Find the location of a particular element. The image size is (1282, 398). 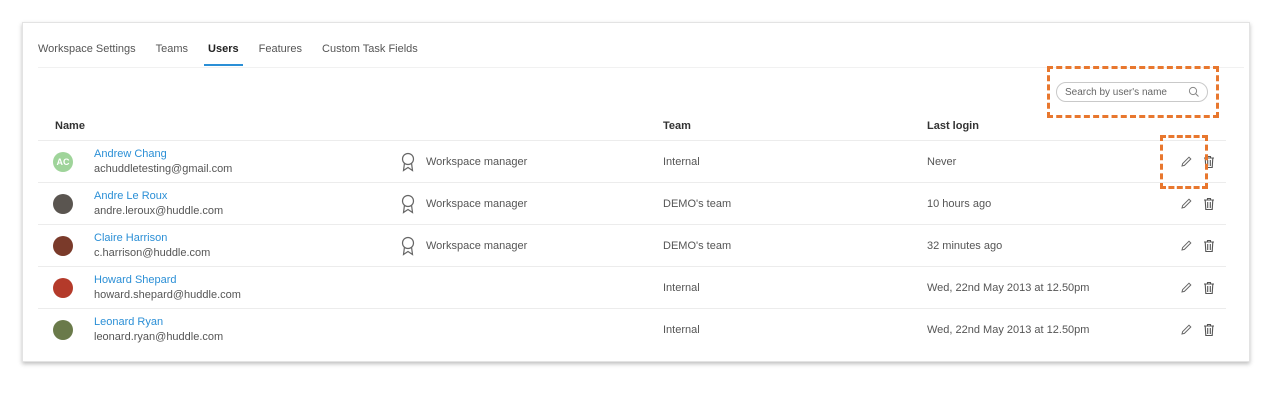

user-name-link: Claire Harrison is located at coordinates (130, 238).